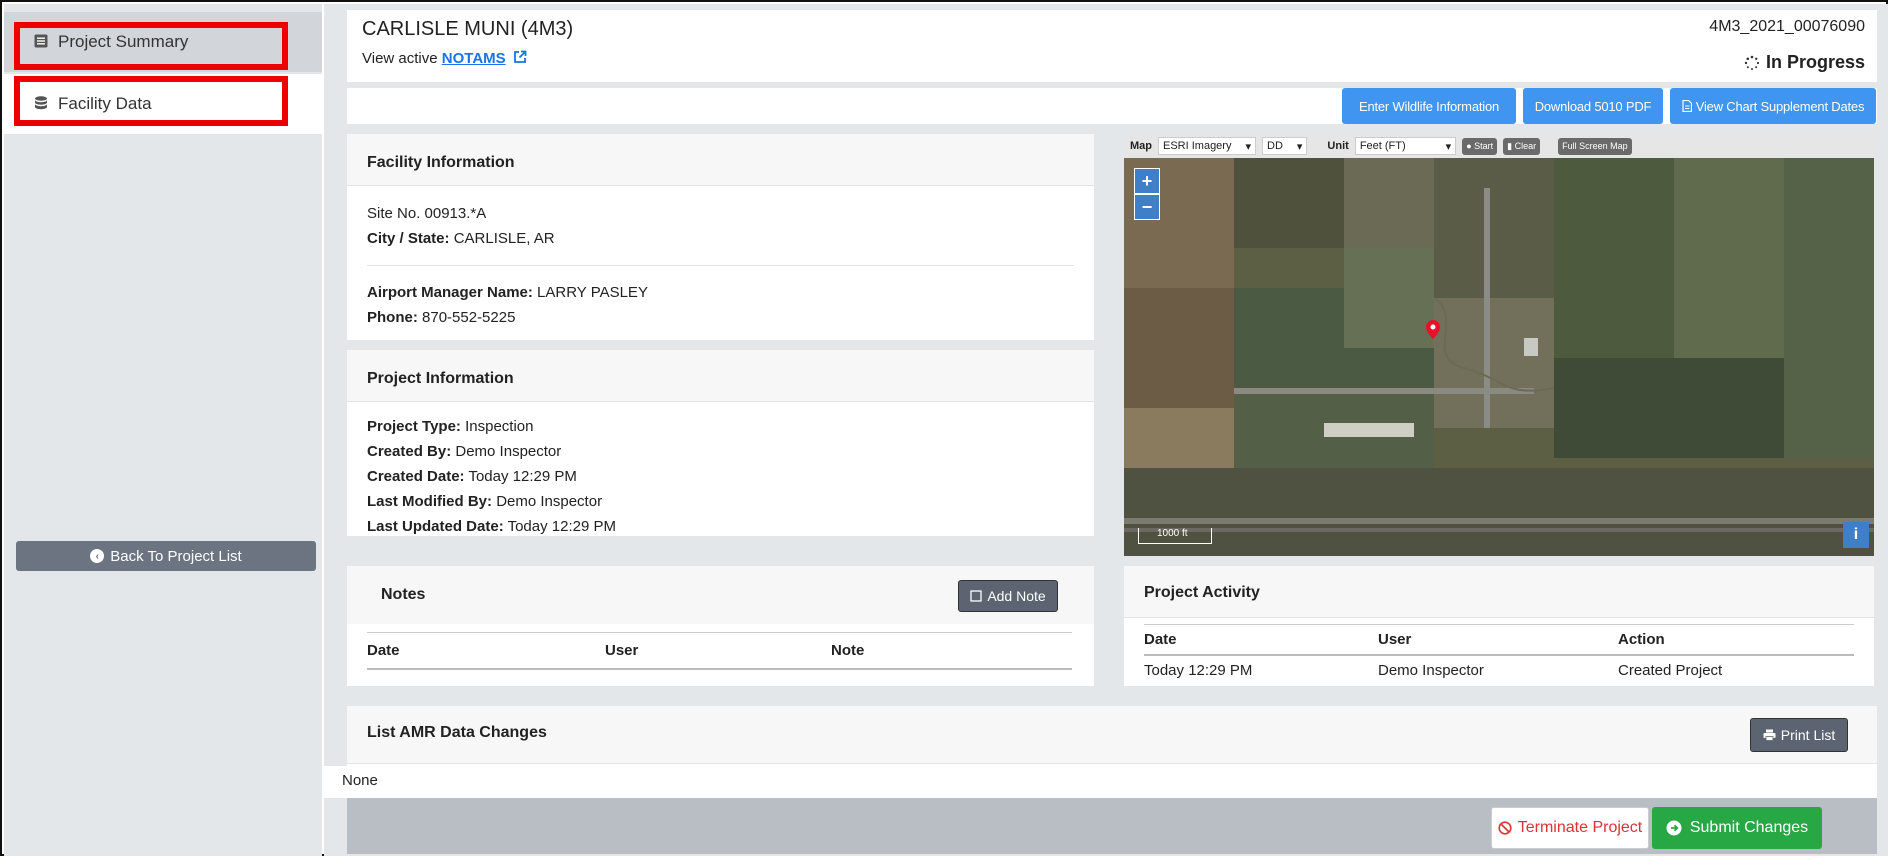 This screenshot has width=1888, height=856. What do you see at coordinates (1100, 782) in the screenshot?
I see `amr-empty-text: None` at bounding box center [1100, 782].